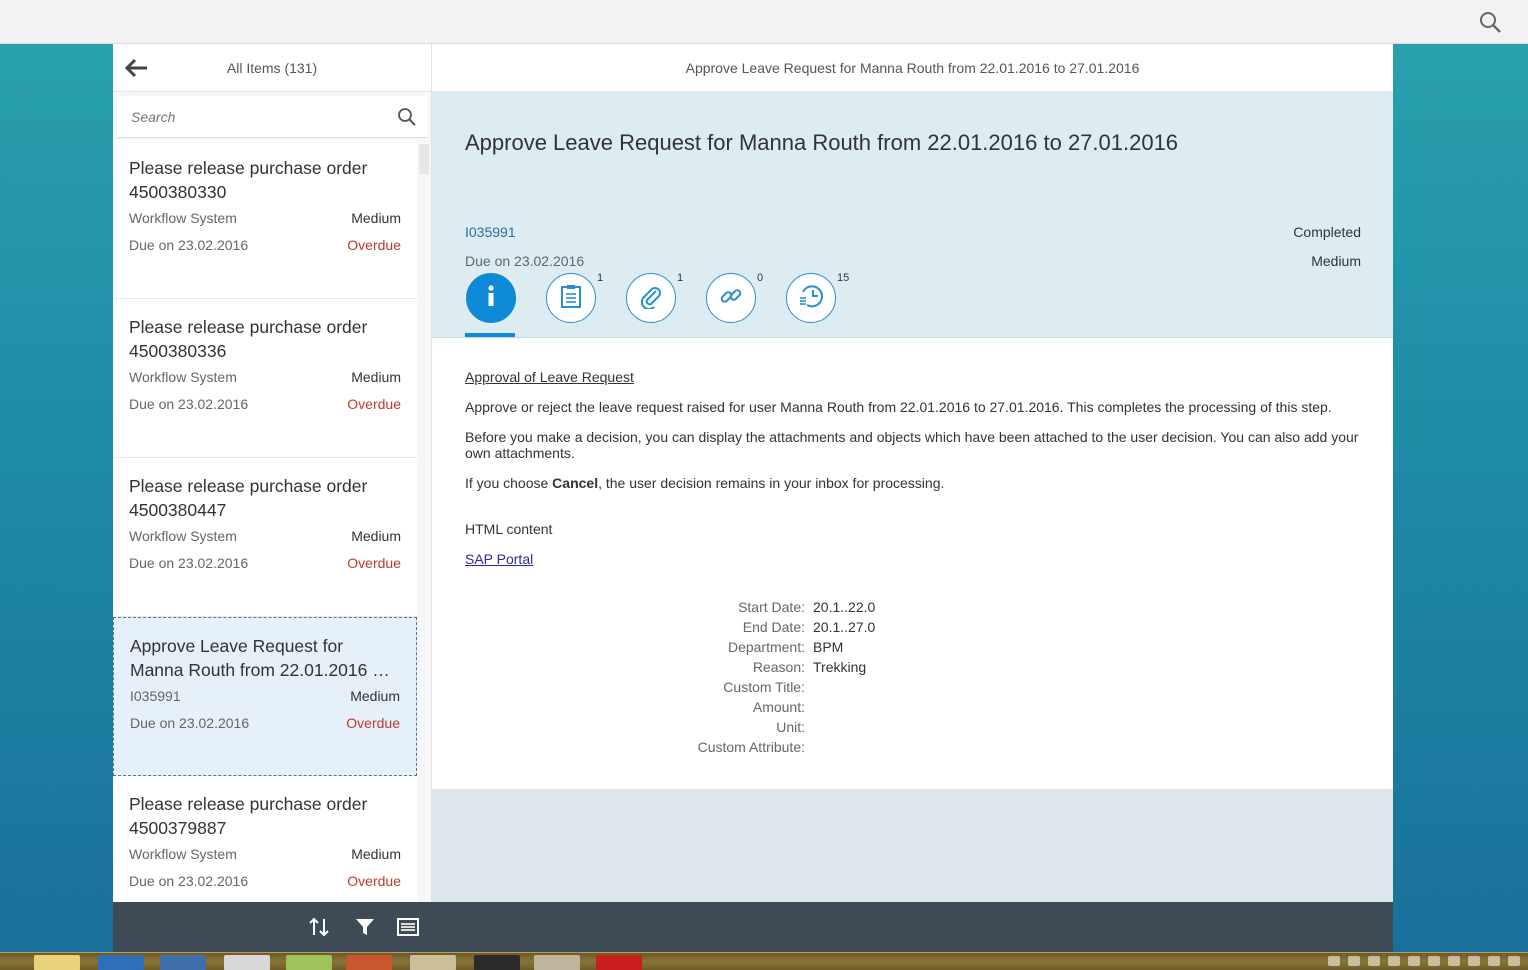  Describe the element at coordinates (407, 119) in the screenshot. I see `search-icon` at that location.